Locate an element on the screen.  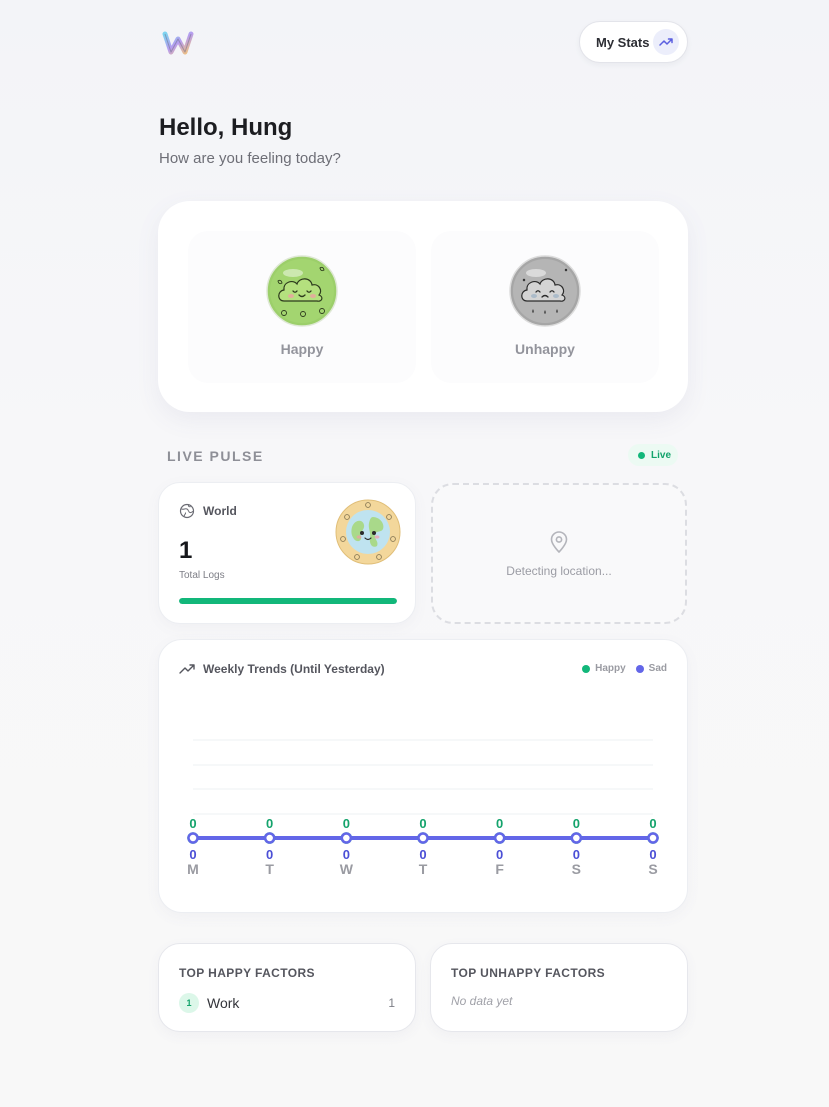
unhappy-mood-button: Unhappy is located at coordinates (545, 307).